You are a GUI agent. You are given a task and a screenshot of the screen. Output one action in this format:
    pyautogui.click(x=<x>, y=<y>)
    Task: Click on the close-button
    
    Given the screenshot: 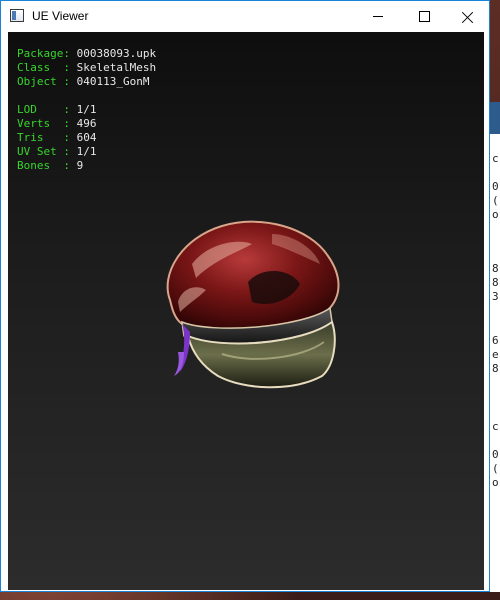 What is the action you would take?
    pyautogui.click(x=468, y=16)
    